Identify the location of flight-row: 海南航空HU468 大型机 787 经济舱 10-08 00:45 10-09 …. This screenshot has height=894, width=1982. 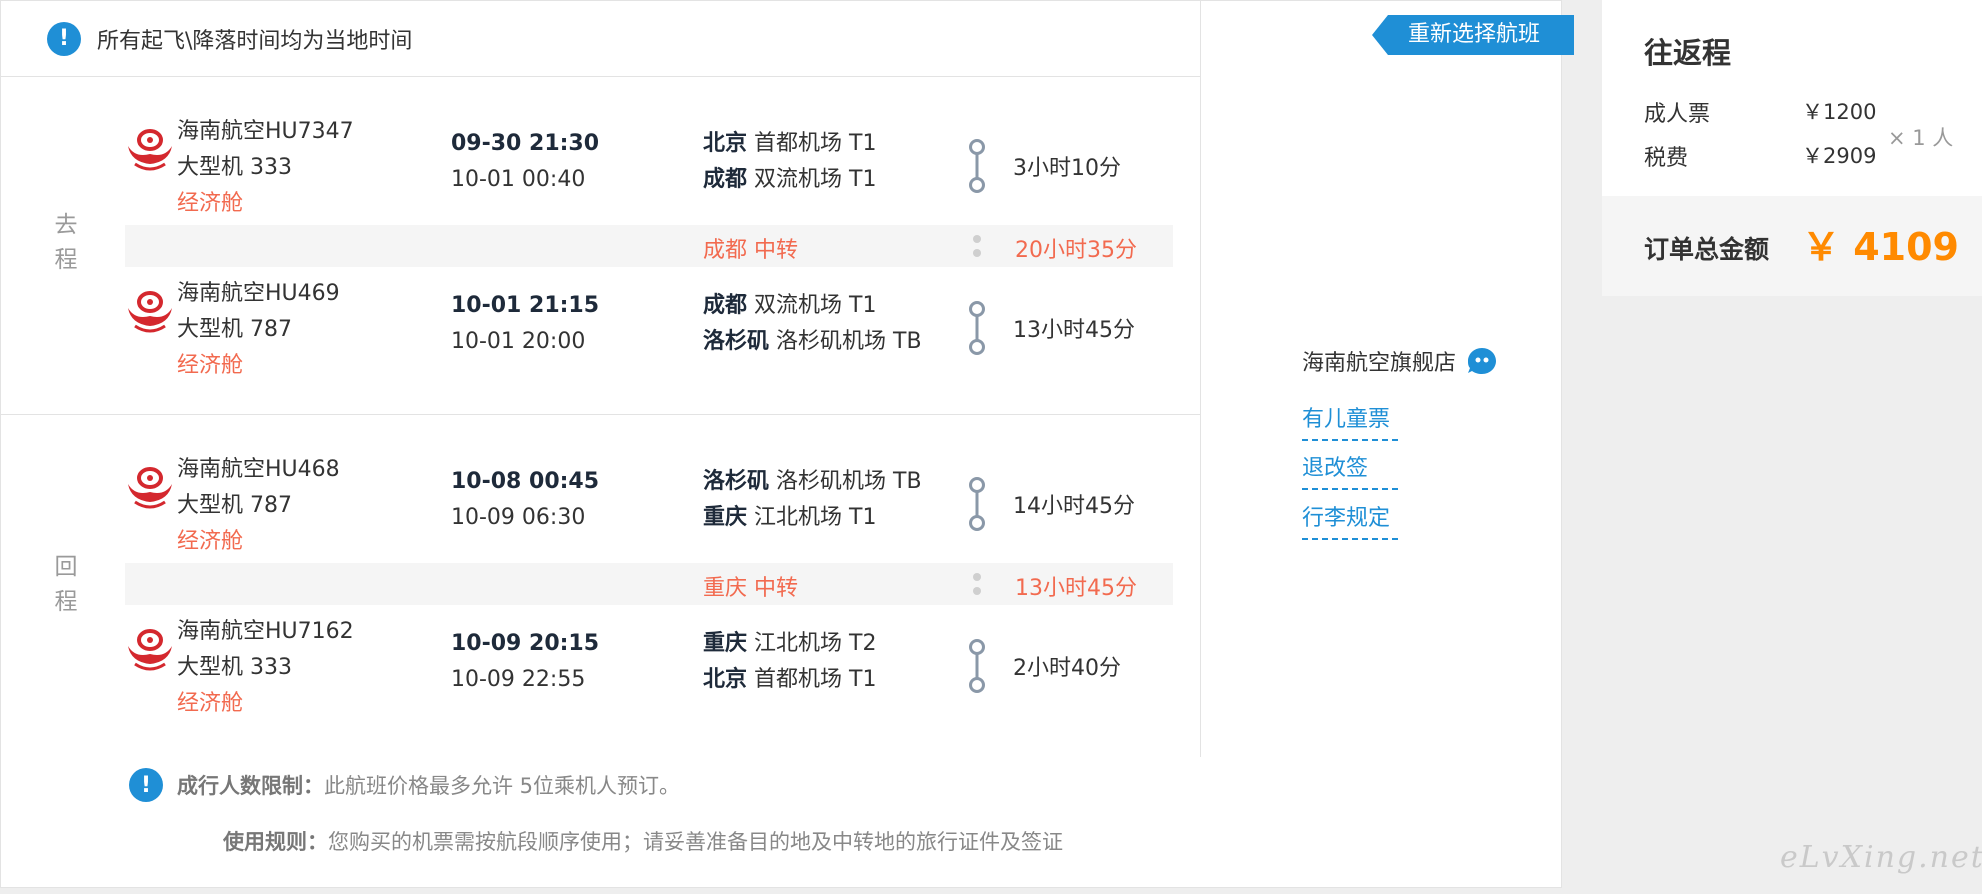
(601, 507).